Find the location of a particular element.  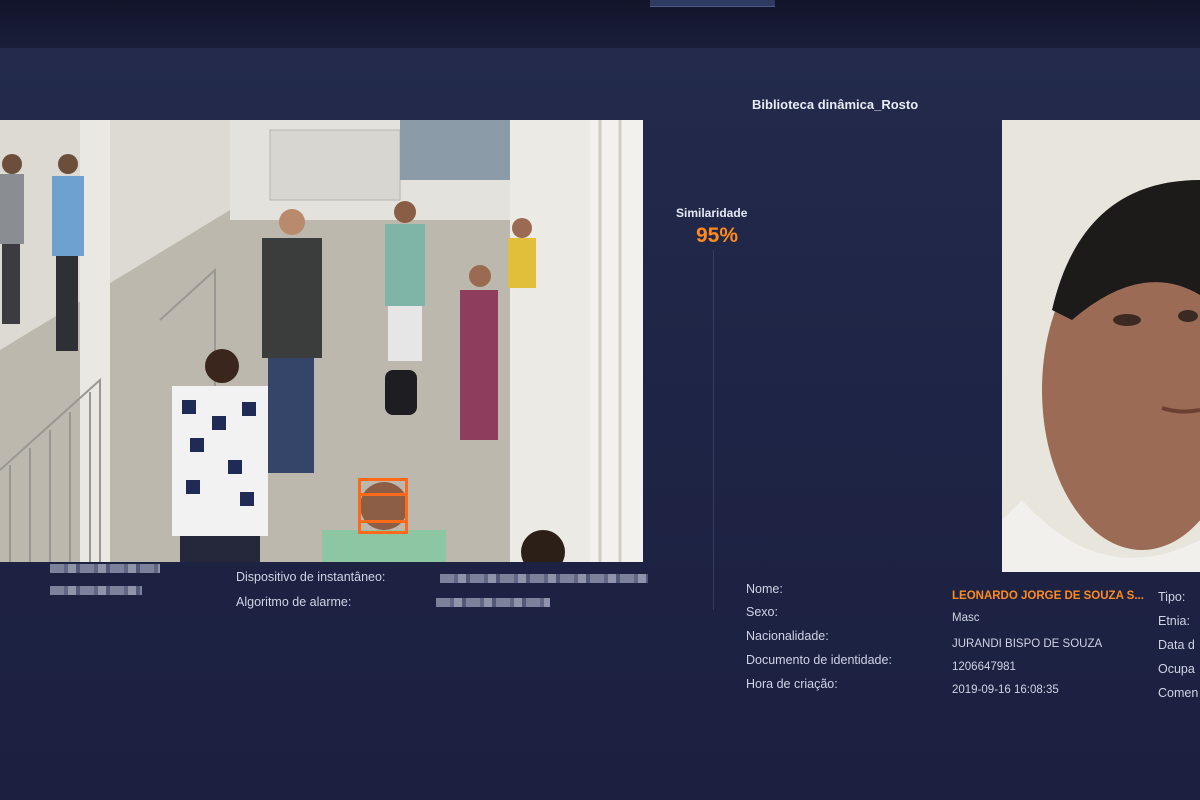

monitor-bezel is located at coordinates (600, 24).